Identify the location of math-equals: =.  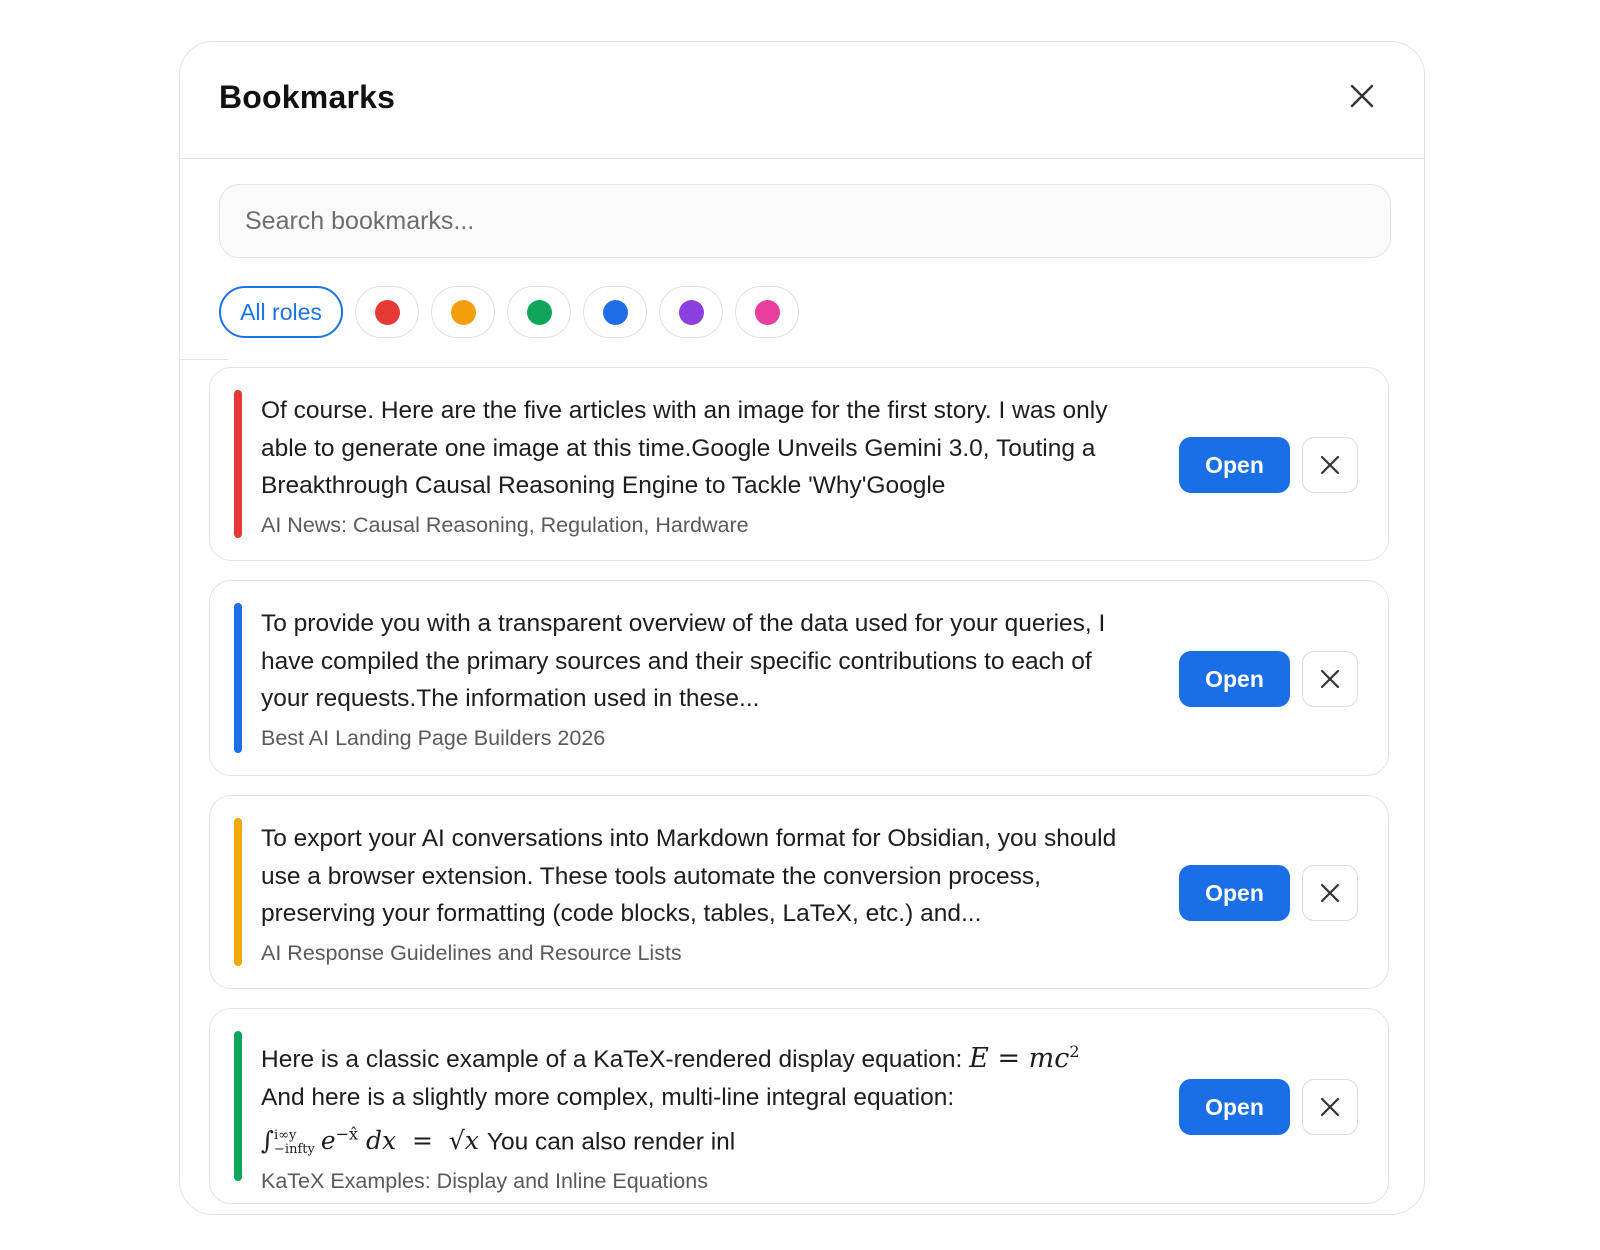
(422, 1141).